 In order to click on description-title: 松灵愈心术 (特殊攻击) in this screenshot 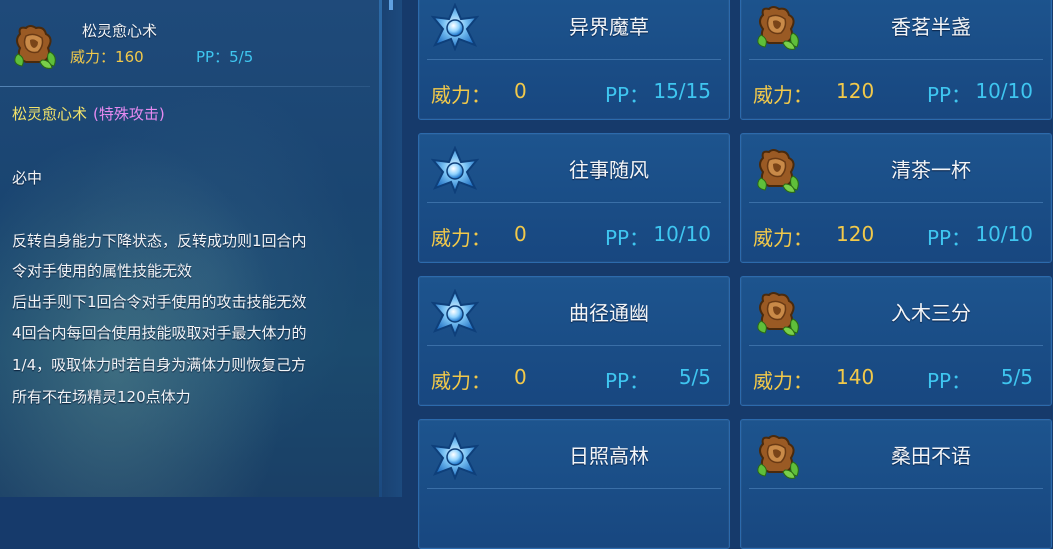, I will do `click(88, 113)`.